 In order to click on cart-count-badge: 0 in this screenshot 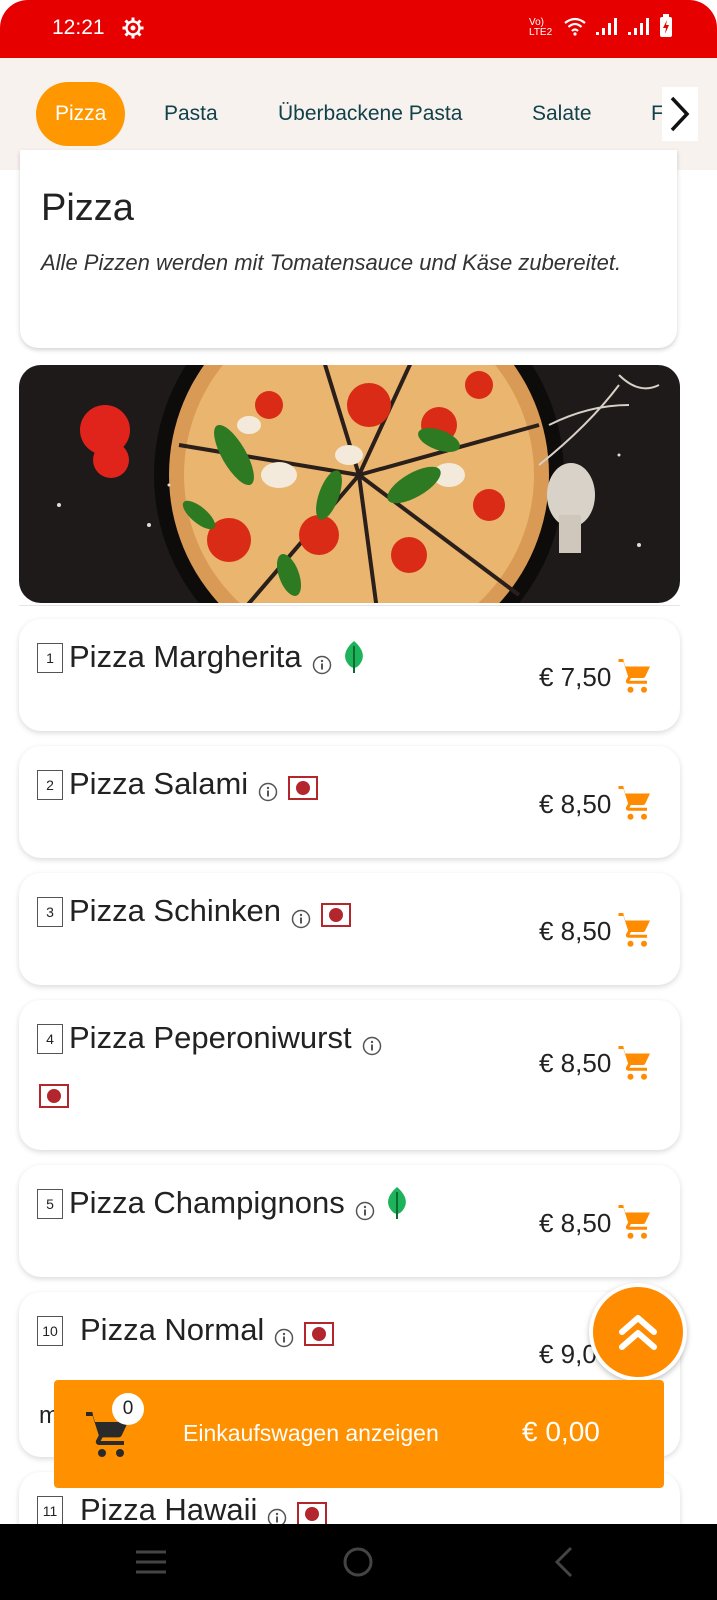, I will do `click(128, 1409)`.